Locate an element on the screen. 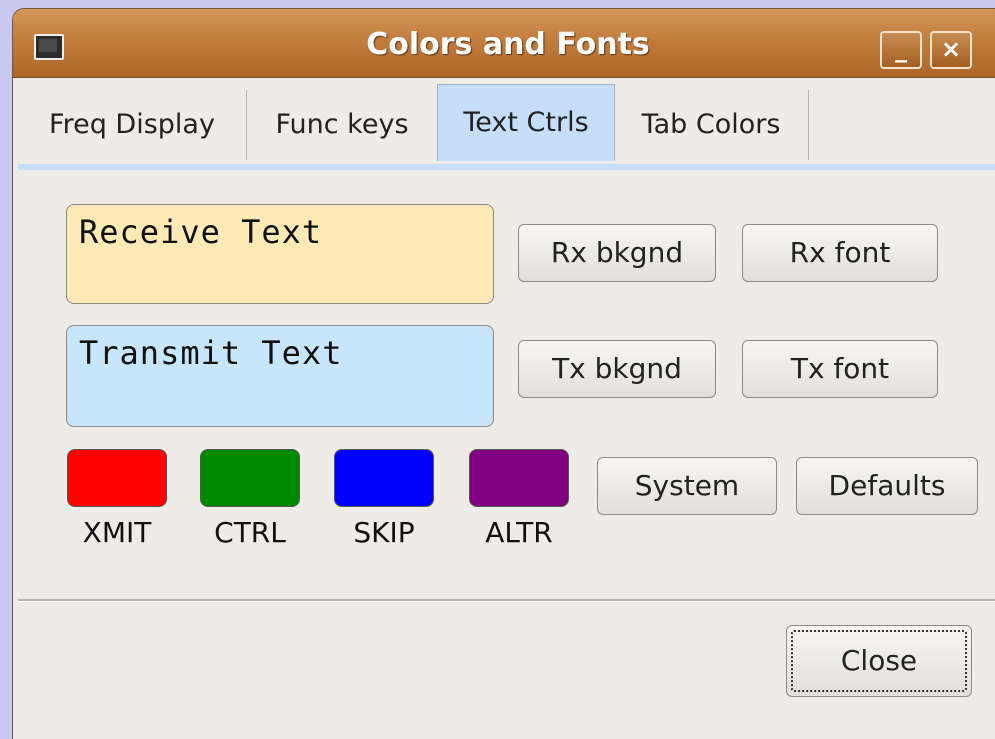 The height and width of the screenshot is (739, 995). skip-label: SKIP is located at coordinates (384, 532).